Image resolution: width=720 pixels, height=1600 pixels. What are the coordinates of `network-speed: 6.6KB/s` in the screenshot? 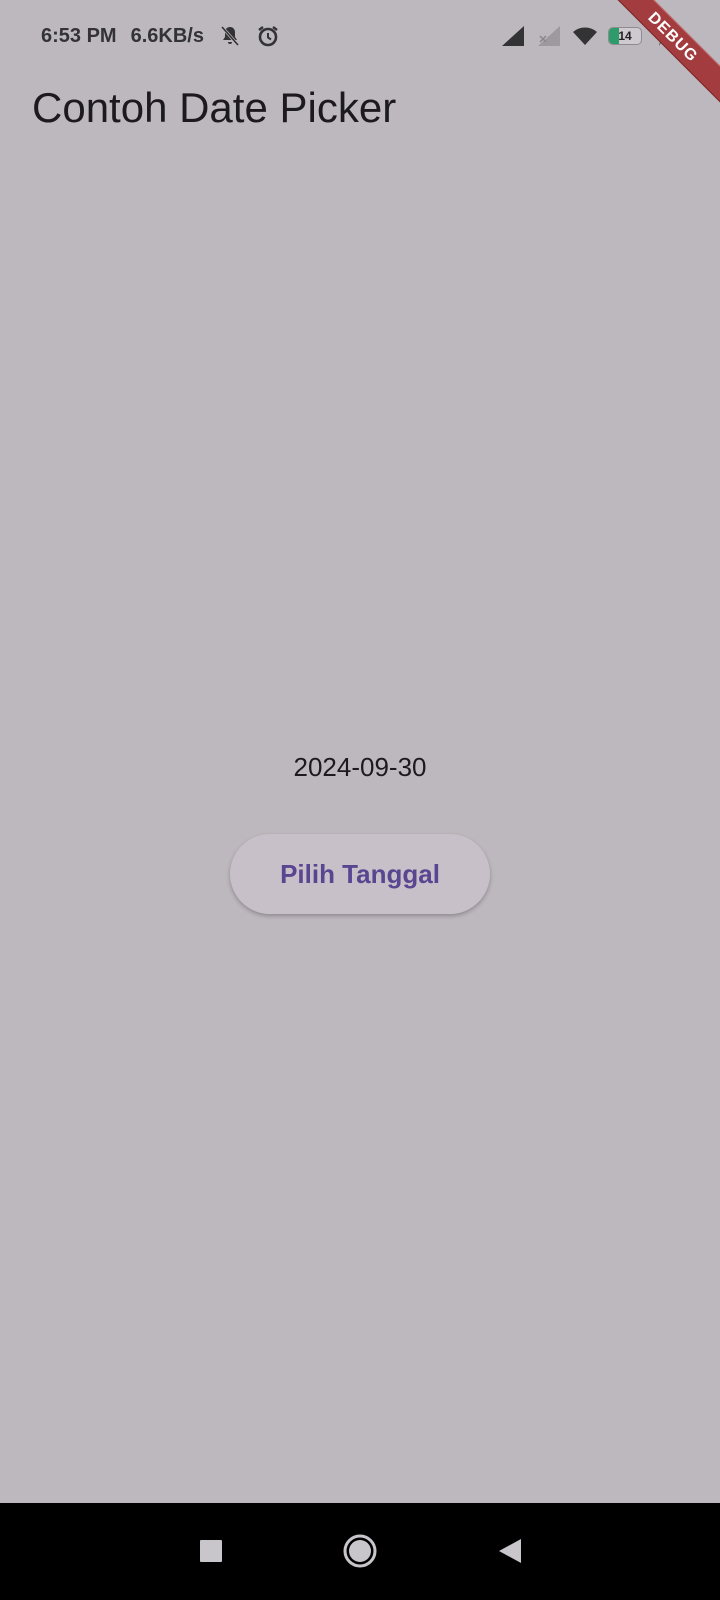 It's located at (167, 35).